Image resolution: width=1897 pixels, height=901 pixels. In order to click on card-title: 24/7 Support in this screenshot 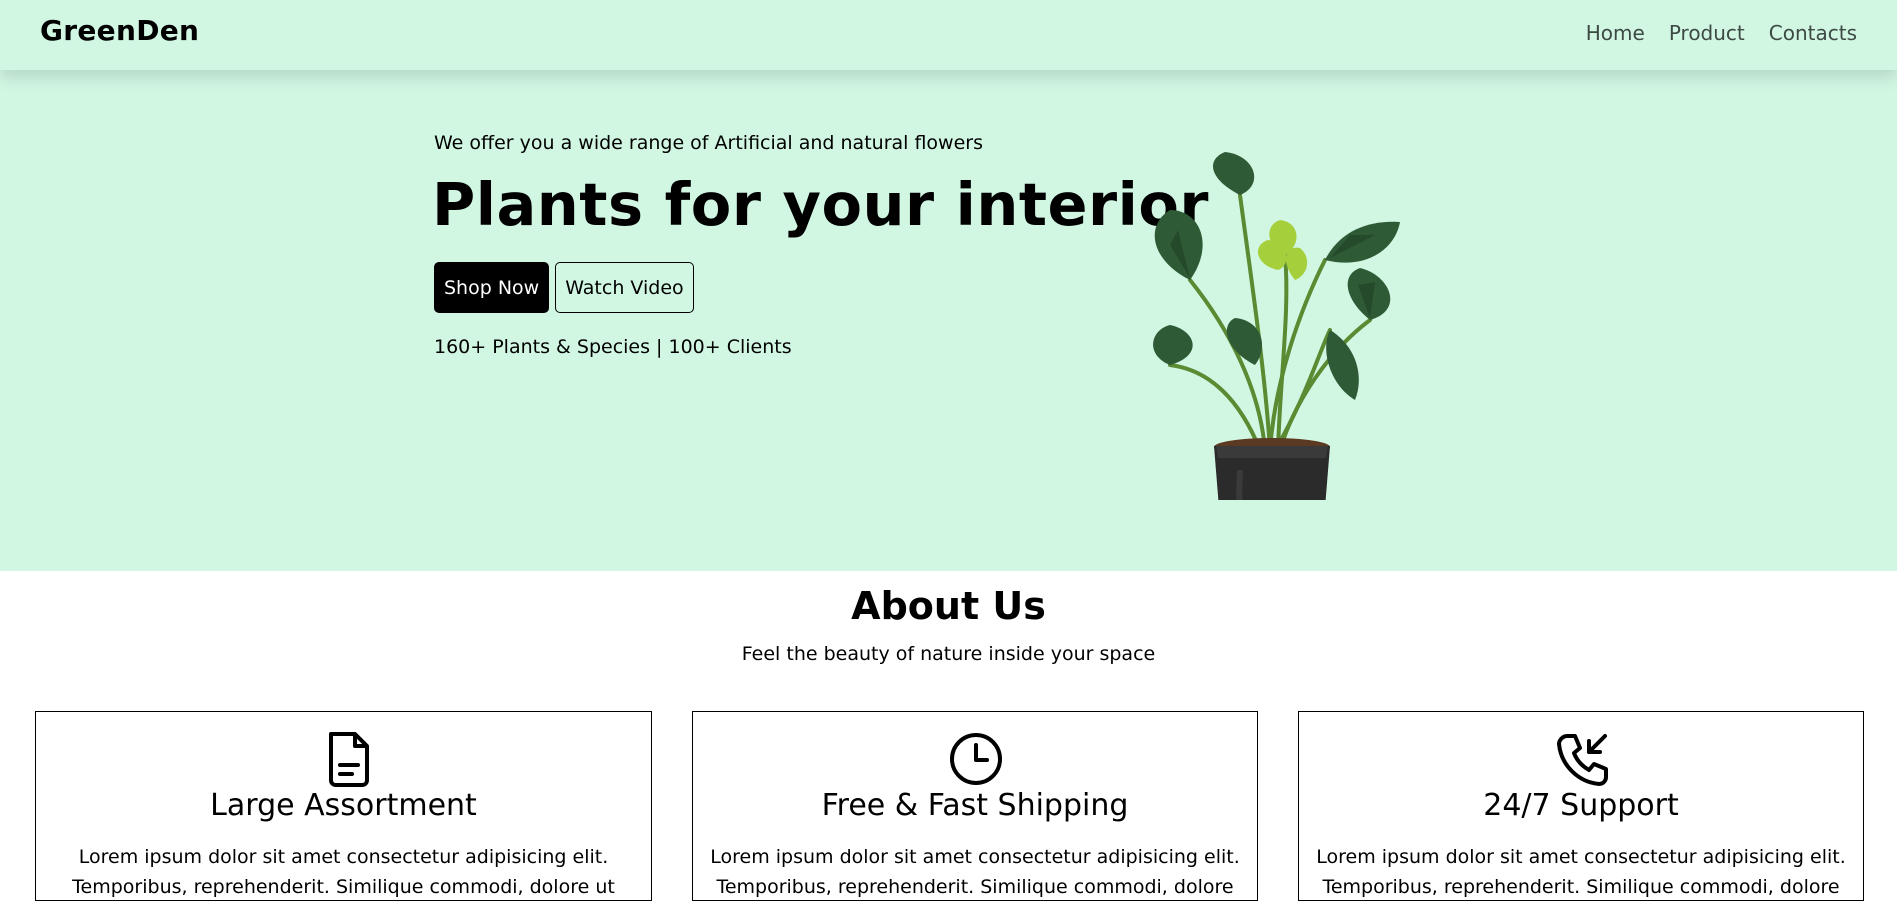, I will do `click(1581, 805)`.